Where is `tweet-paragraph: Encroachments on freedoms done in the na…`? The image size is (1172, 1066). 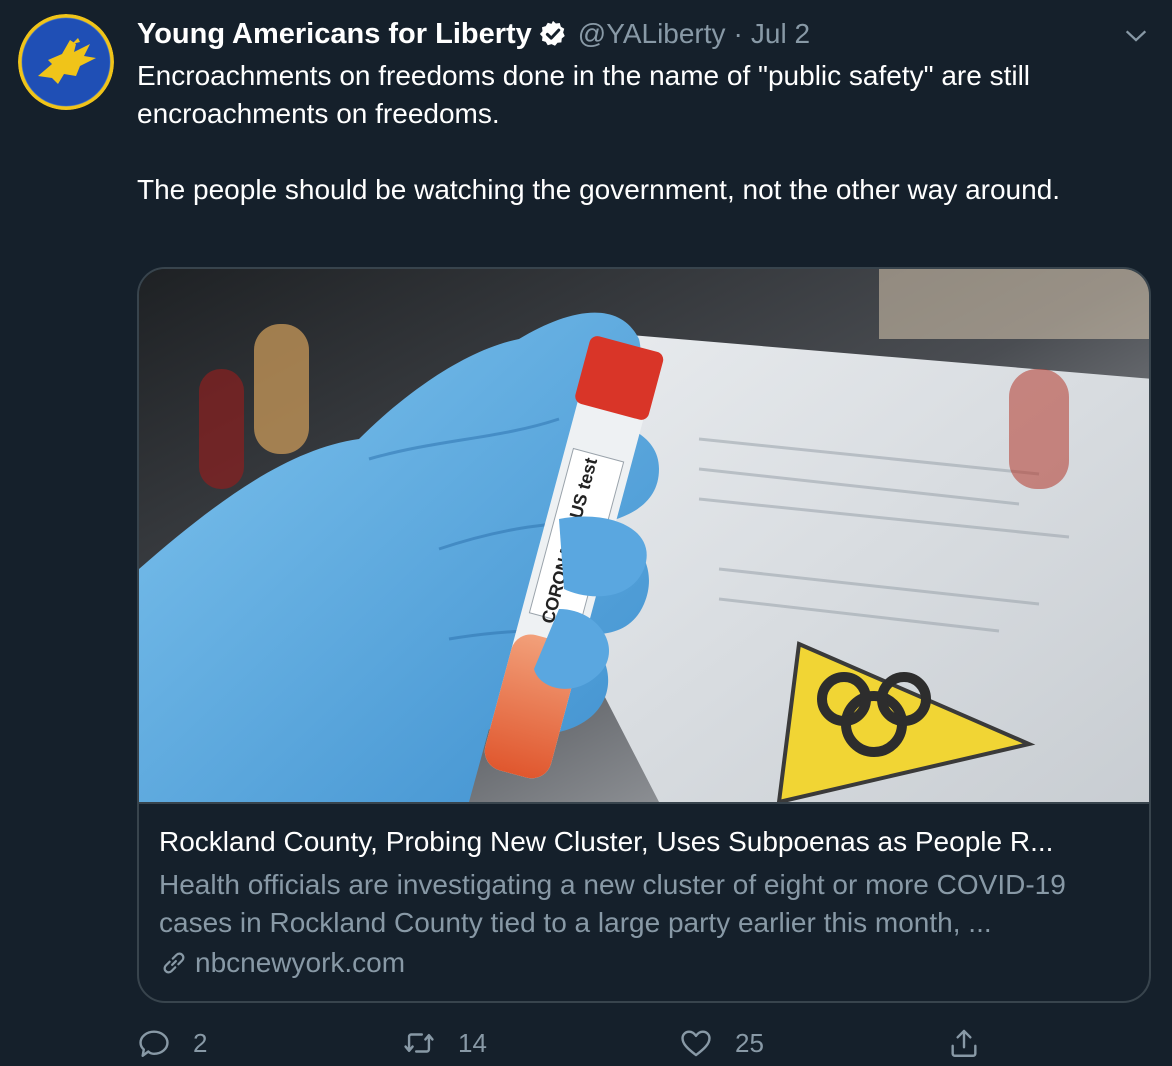
tweet-paragraph: Encroachments on freedoms done in the na… is located at coordinates (584, 94).